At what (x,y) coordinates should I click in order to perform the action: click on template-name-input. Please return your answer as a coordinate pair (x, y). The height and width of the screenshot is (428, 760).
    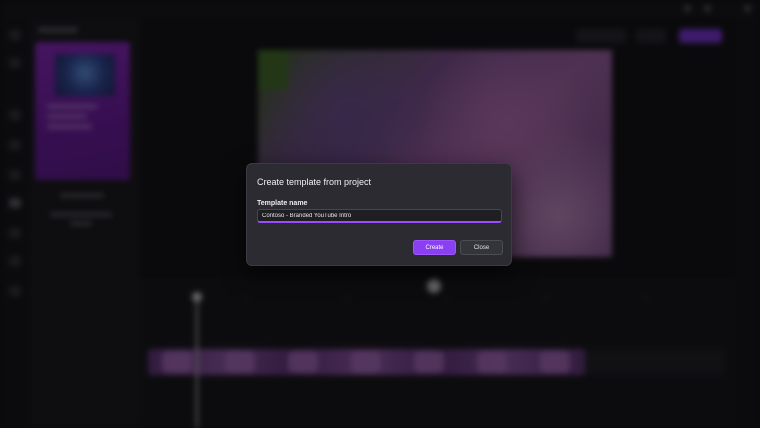
    Looking at the image, I should click on (379, 216).